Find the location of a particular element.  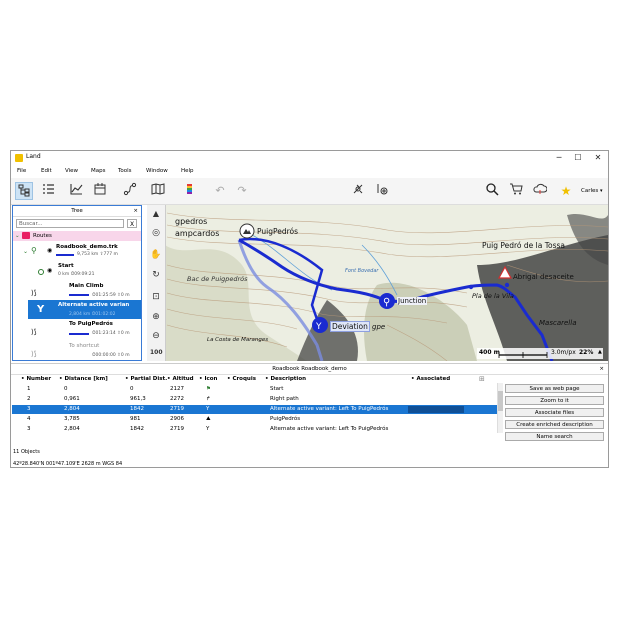

roadbook-scrollbar is located at coordinates (500, 408).